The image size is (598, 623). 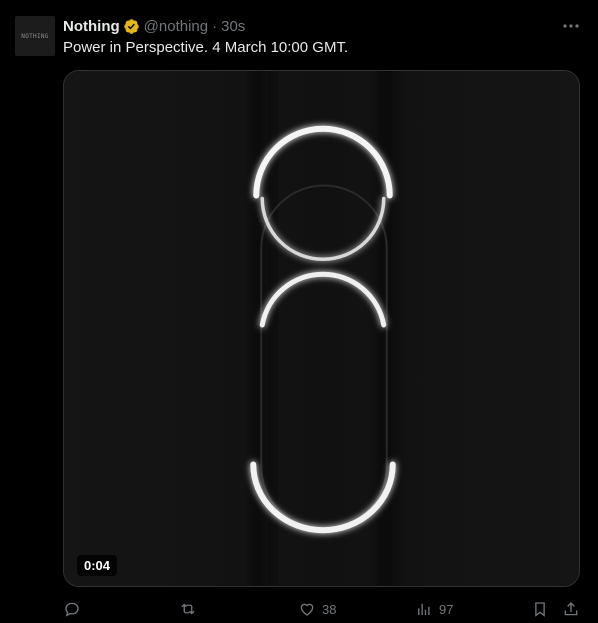 I want to click on retweet-icon, so click(x=188, y=609).